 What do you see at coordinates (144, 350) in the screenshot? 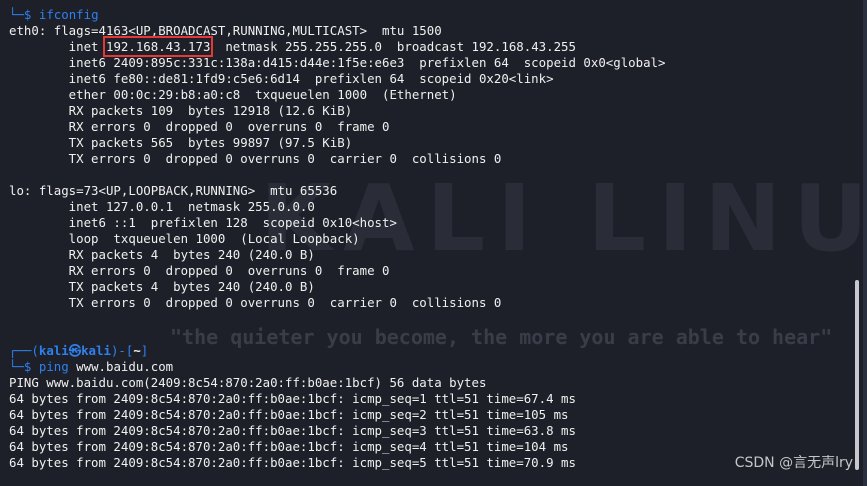
I see `prompt-bracket-close: ]` at bounding box center [144, 350].